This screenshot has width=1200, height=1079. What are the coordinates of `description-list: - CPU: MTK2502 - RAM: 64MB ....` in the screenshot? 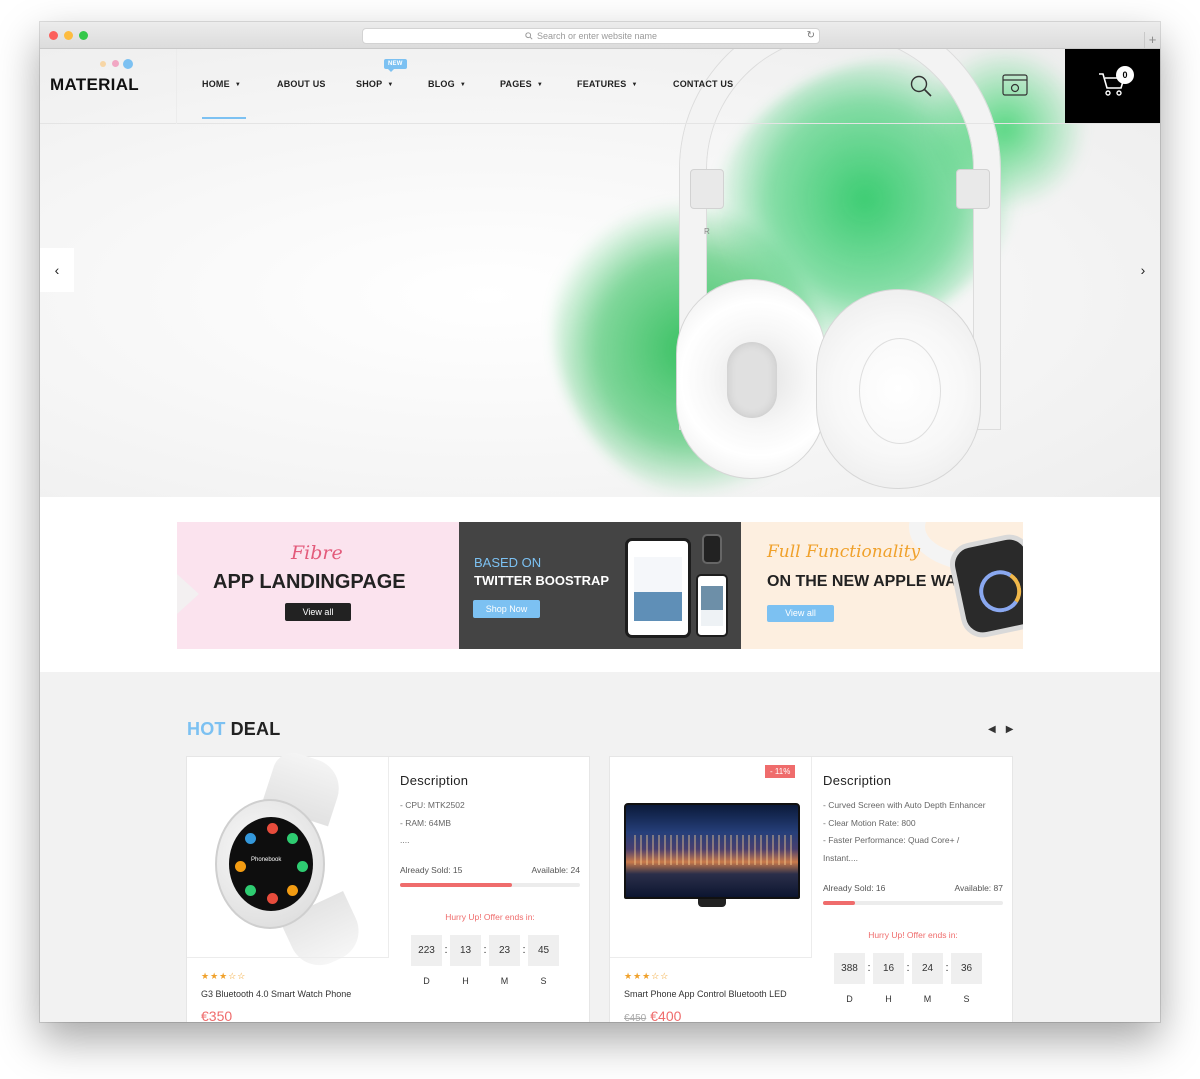 It's located at (432, 823).